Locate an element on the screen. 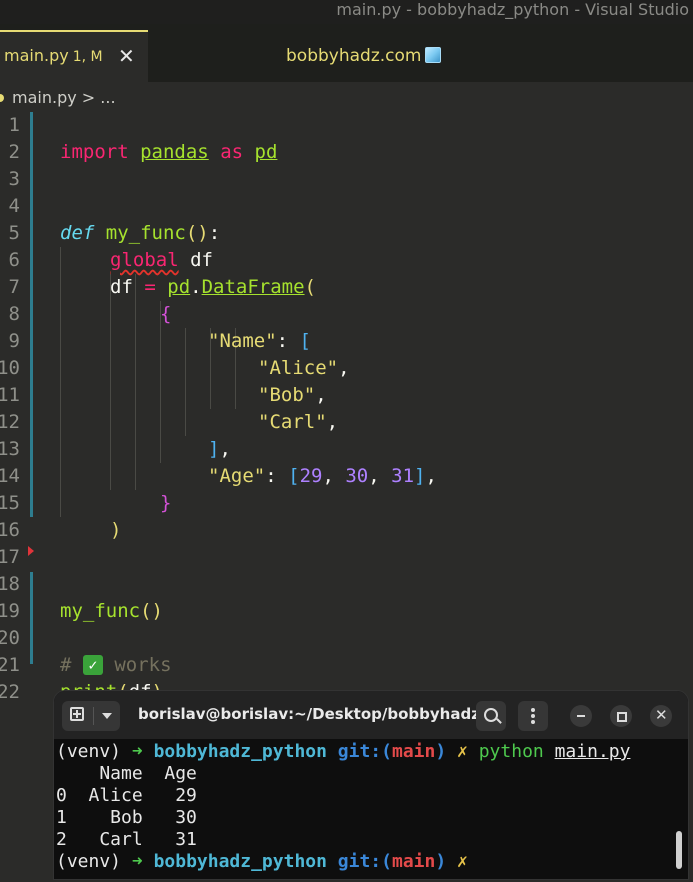  code-line: "Carl", is located at coordinates (298, 422).